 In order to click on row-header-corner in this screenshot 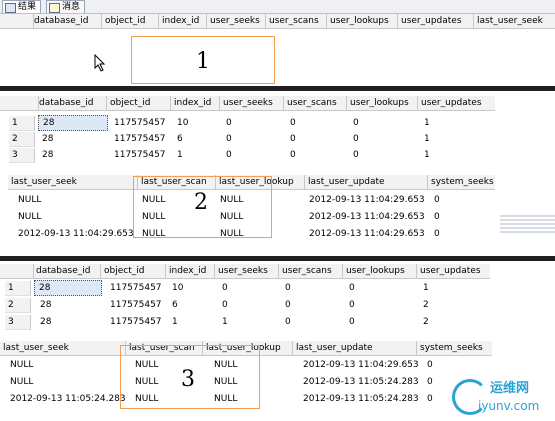, I will do `click(17, 21)`.